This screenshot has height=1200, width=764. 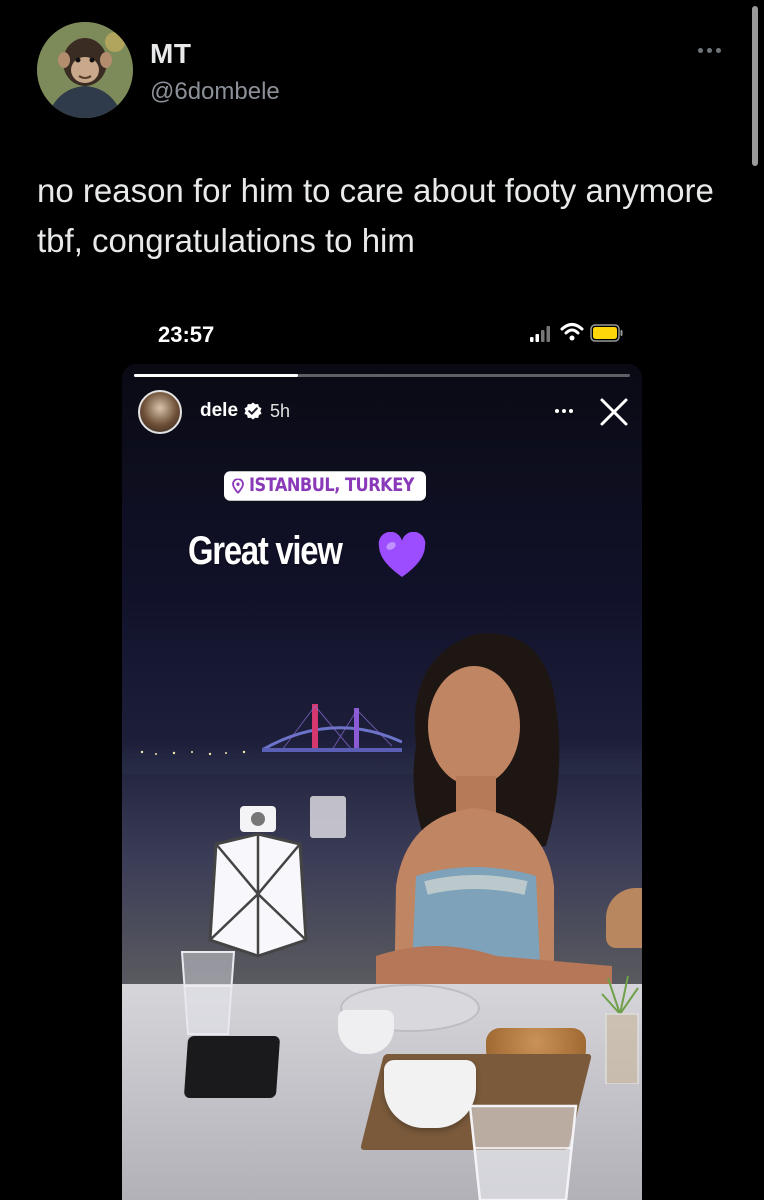 What do you see at coordinates (280, 411) in the screenshot?
I see `story-time: 5h` at bounding box center [280, 411].